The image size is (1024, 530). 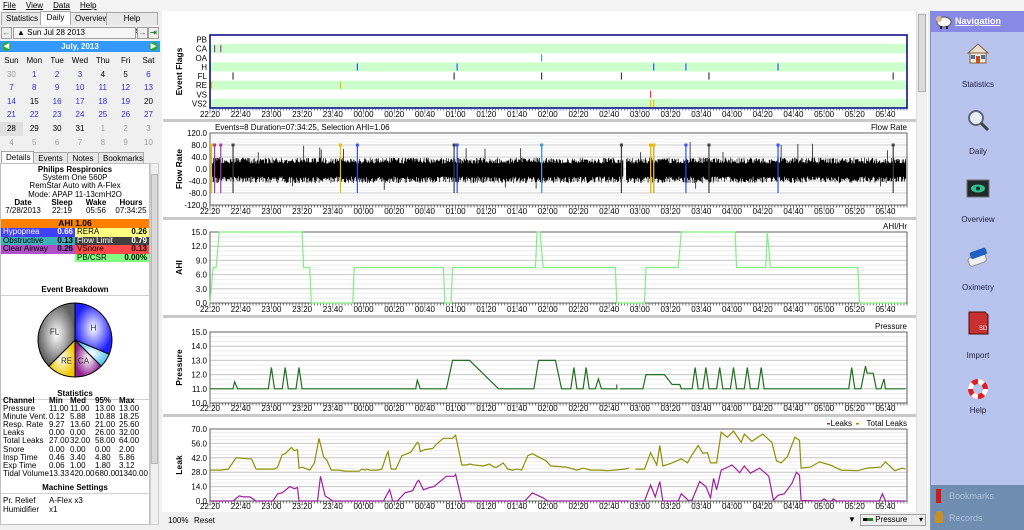 What do you see at coordinates (80, 129) in the screenshot?
I see `calendar-day: 31` at bounding box center [80, 129].